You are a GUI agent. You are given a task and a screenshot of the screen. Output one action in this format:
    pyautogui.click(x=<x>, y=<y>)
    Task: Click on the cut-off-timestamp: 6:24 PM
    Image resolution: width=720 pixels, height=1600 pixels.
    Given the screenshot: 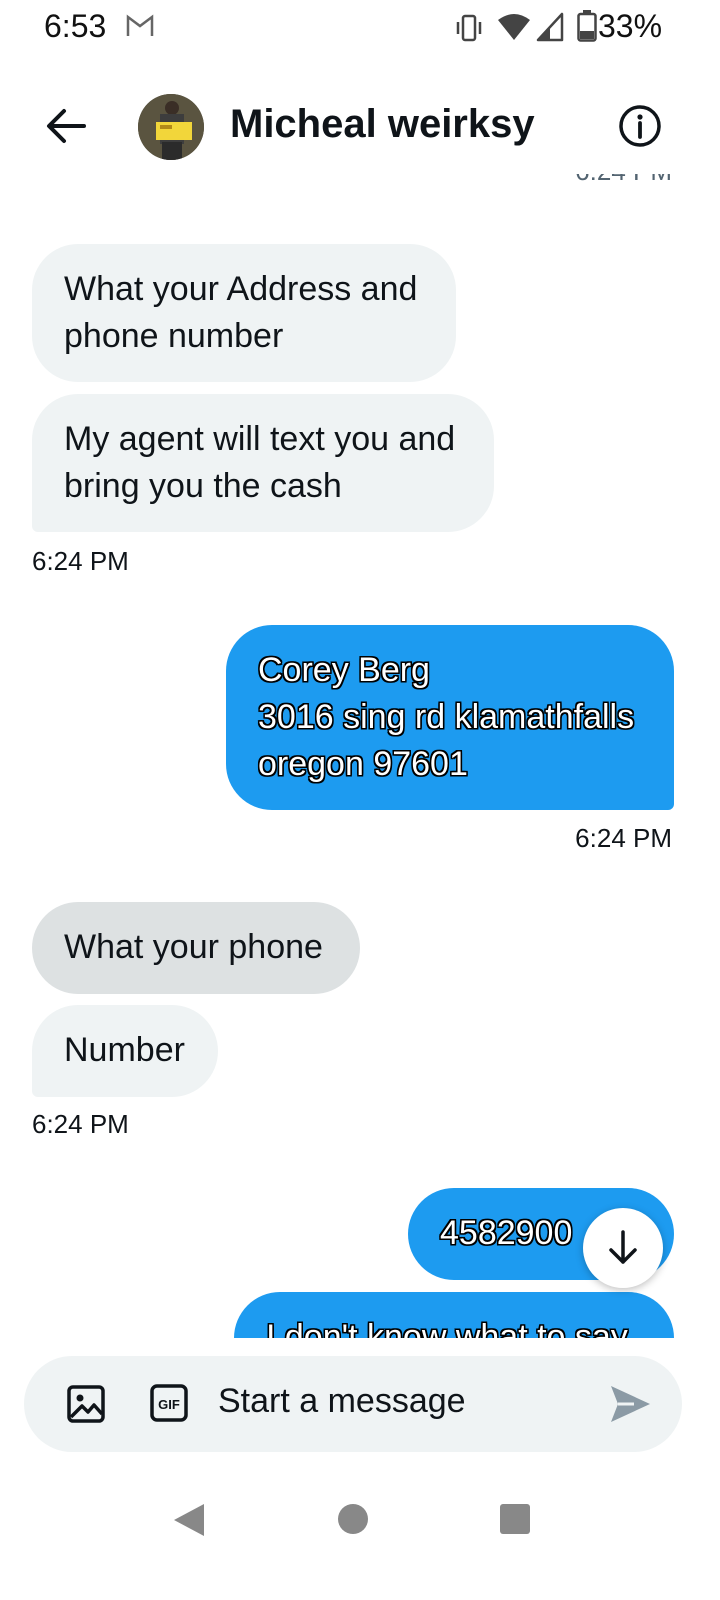 What is the action you would take?
    pyautogui.click(x=622, y=184)
    